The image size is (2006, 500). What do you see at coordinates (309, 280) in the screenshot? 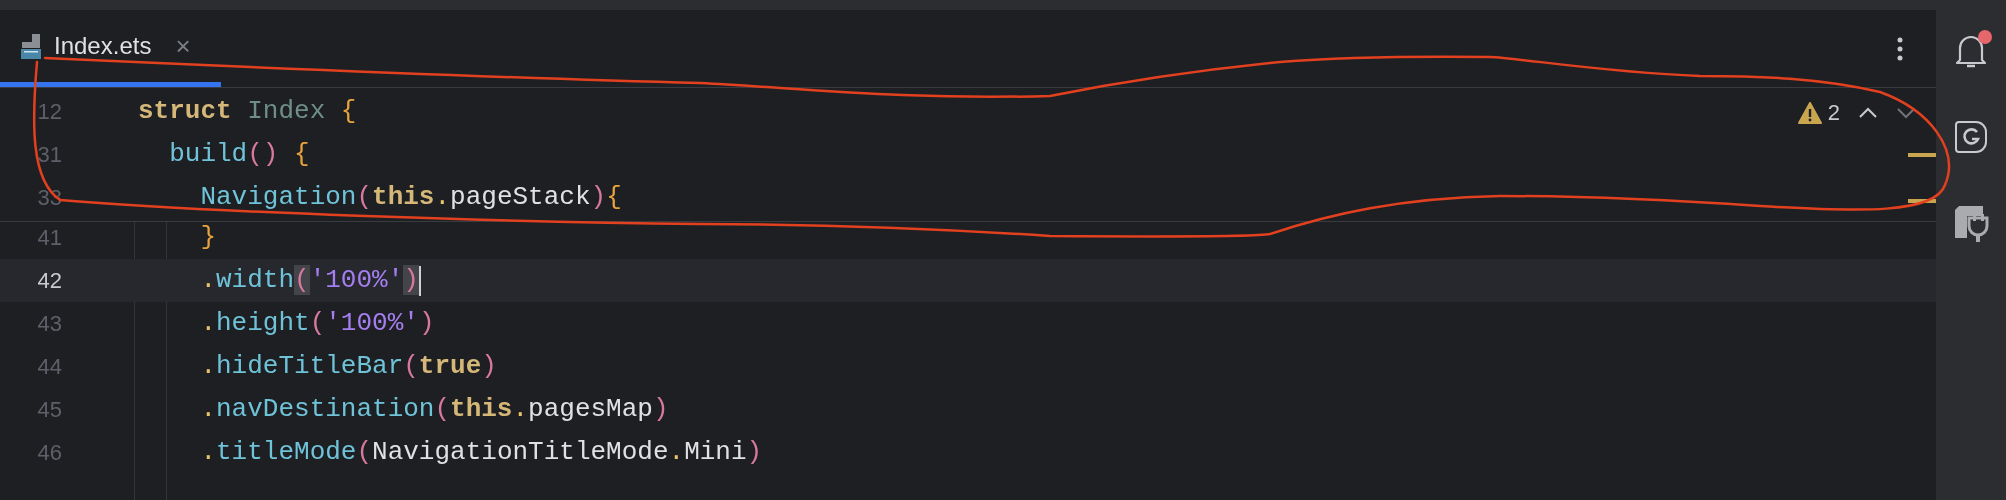
I see `code-line: .width('100%')` at bounding box center [309, 280].